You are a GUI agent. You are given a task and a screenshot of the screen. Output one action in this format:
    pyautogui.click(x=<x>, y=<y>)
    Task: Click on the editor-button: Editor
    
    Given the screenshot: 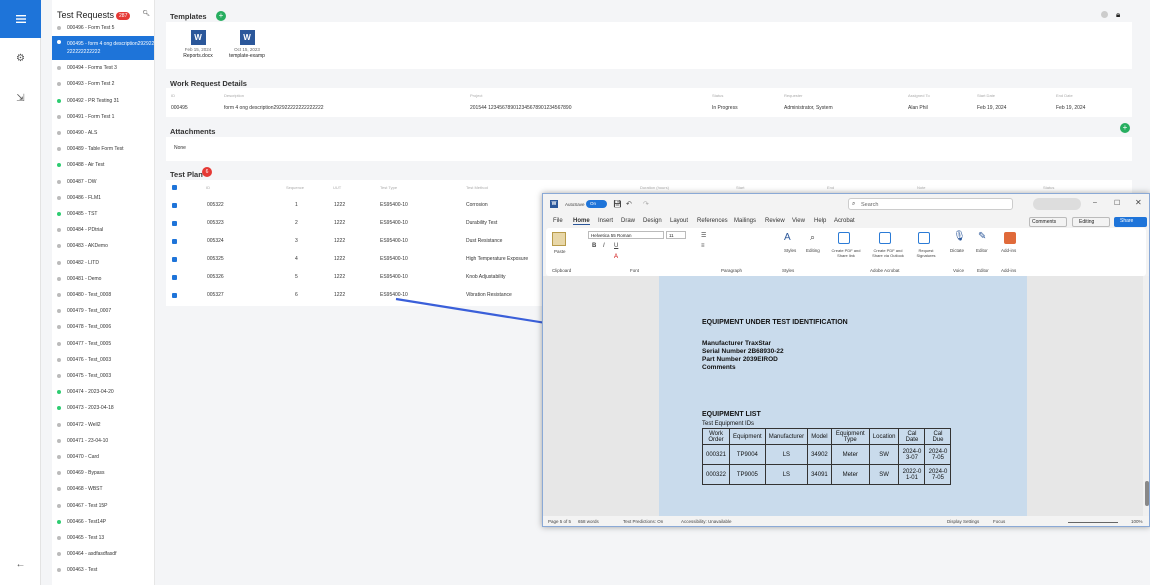 What is the action you would take?
    pyautogui.click(x=982, y=250)
    